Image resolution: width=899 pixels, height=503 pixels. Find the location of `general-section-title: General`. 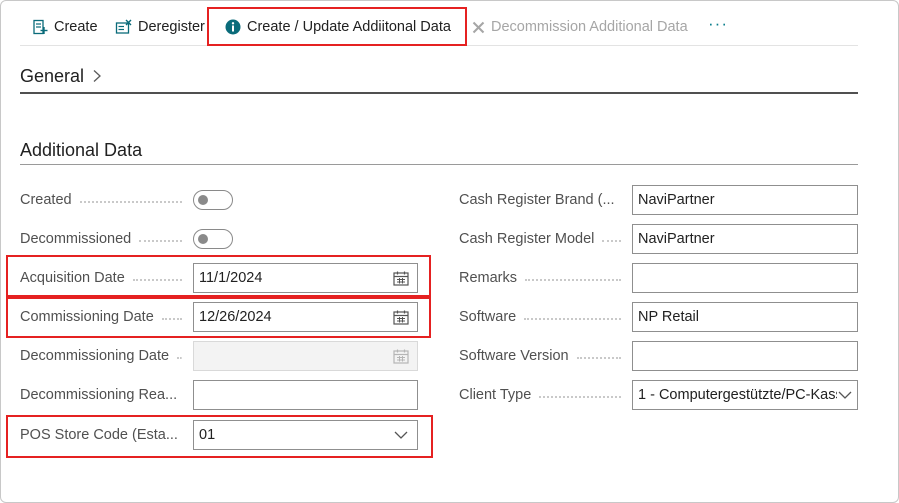

general-section-title: General is located at coordinates (52, 76).